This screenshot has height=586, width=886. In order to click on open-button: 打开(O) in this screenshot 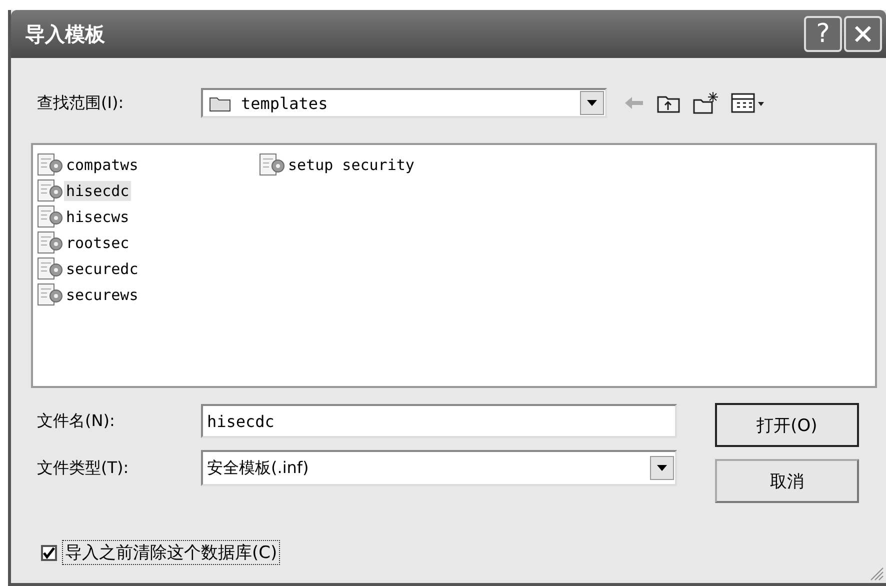, I will do `click(787, 425)`.